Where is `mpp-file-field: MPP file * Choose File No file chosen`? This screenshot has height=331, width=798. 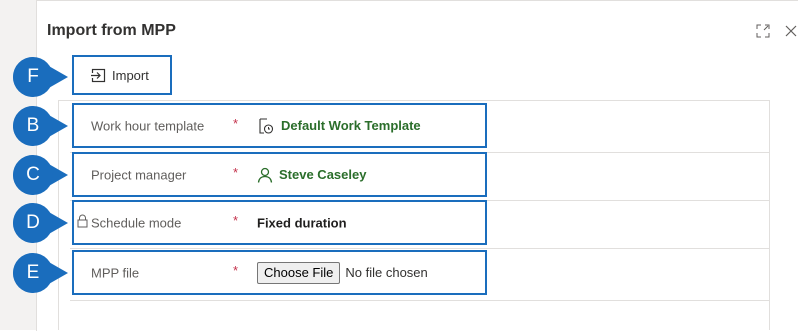
mpp-file-field: MPP file * Choose File No file chosen is located at coordinates (279, 272).